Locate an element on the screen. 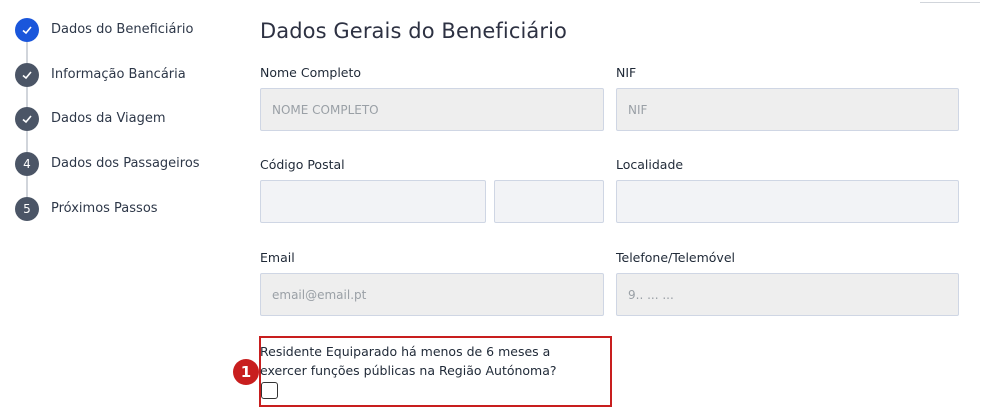 The width and height of the screenshot is (1000, 410). localidade-input is located at coordinates (787, 201).